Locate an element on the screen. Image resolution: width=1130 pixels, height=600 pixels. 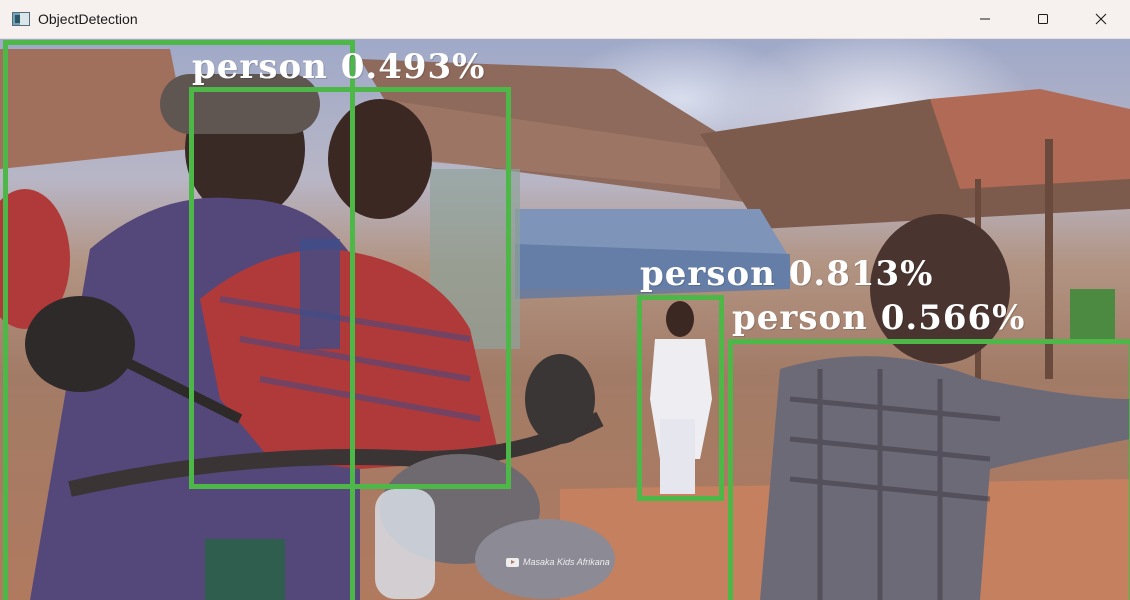
detection-label-right-kid: person 0.566% is located at coordinates (879, 318).